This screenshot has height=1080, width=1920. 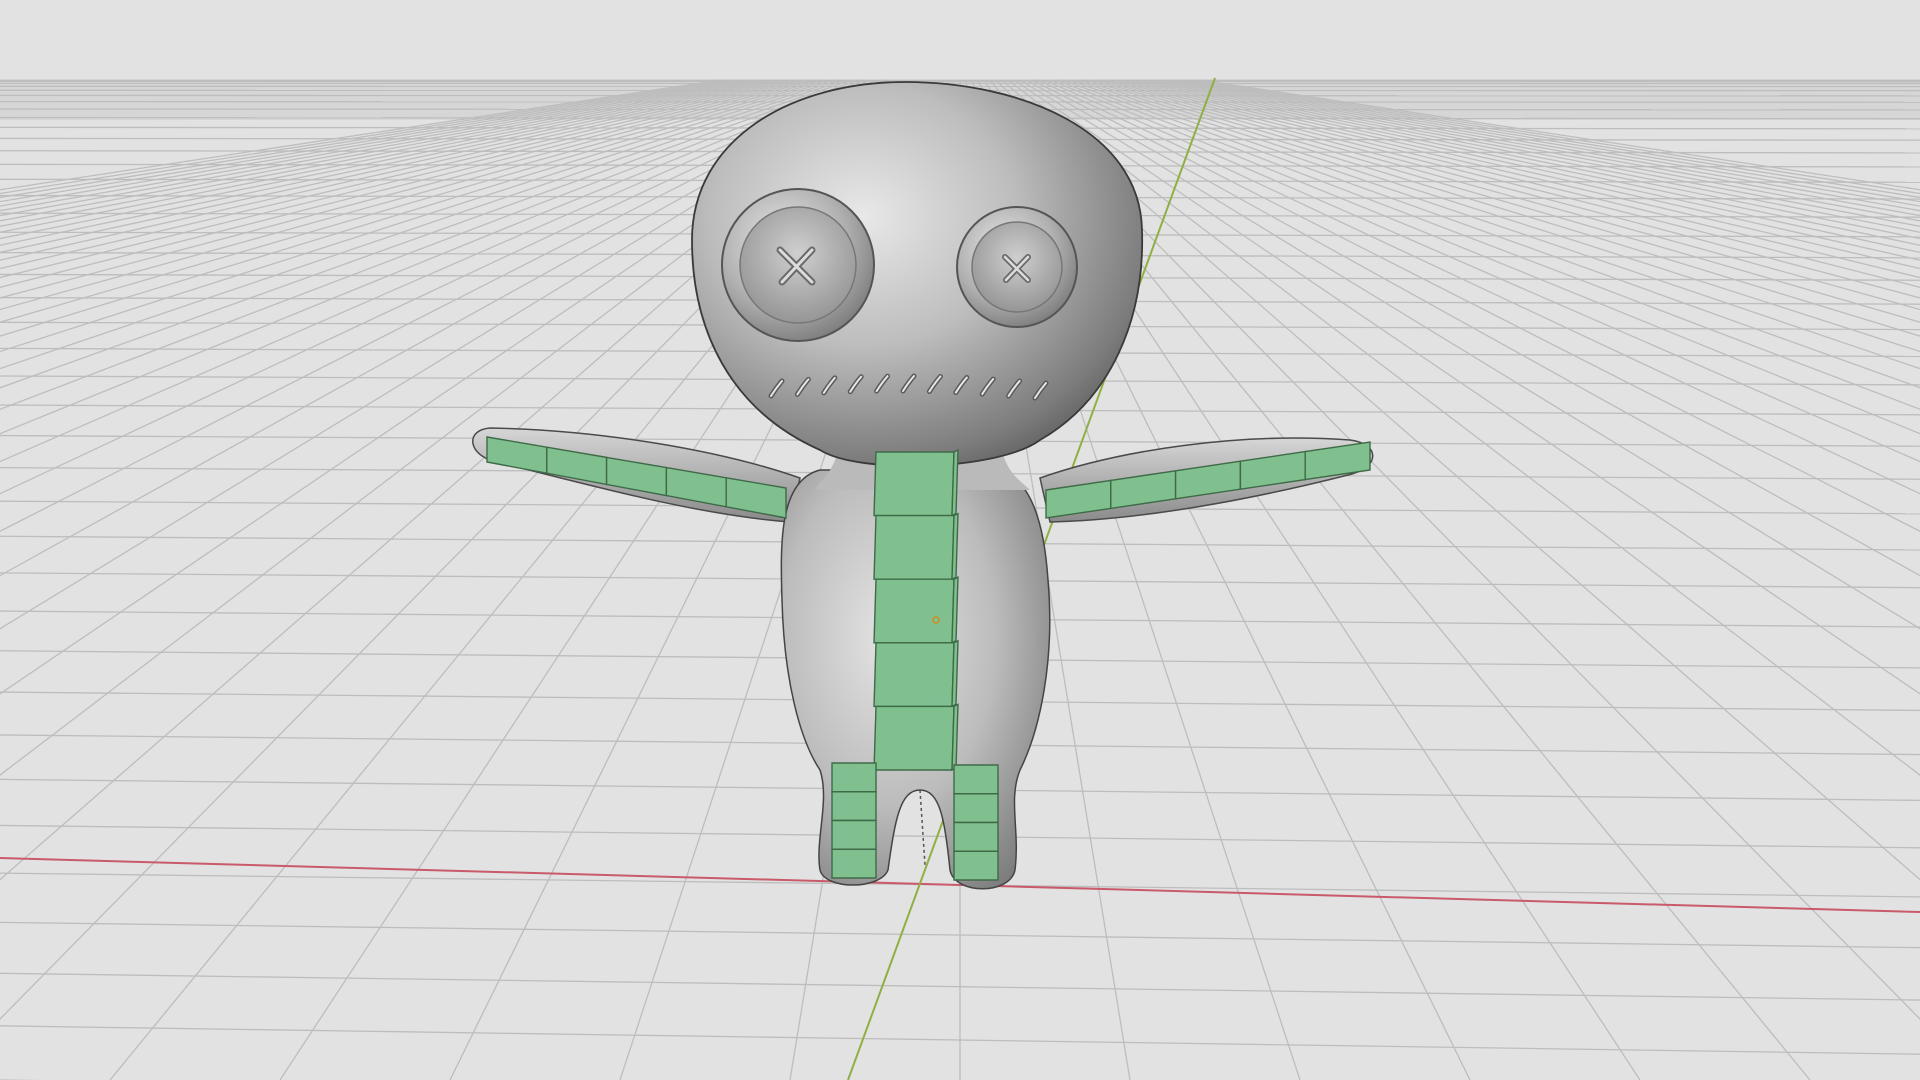 What do you see at coordinates (1017, 267) in the screenshot?
I see `right-button-eye` at bounding box center [1017, 267].